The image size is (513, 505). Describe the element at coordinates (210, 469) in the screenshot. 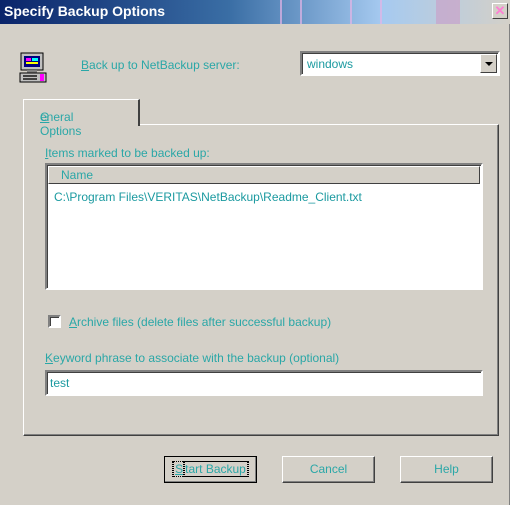

I see `start-backup-button: Start Backup` at that location.